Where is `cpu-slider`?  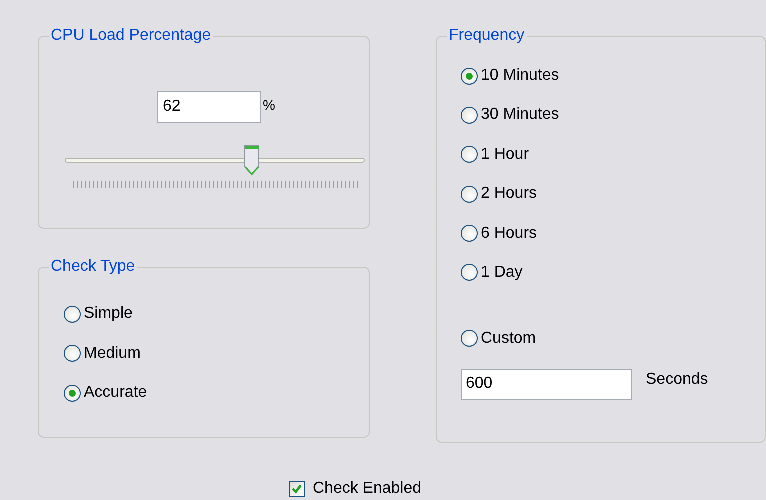 cpu-slider is located at coordinates (215, 161).